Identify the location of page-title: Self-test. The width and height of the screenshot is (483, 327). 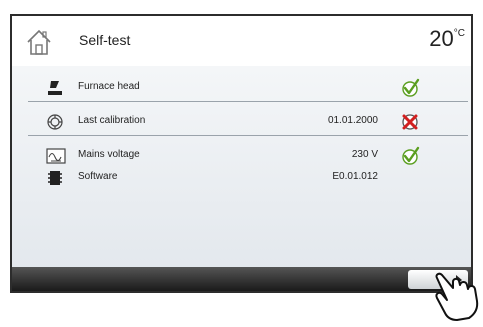
(105, 40).